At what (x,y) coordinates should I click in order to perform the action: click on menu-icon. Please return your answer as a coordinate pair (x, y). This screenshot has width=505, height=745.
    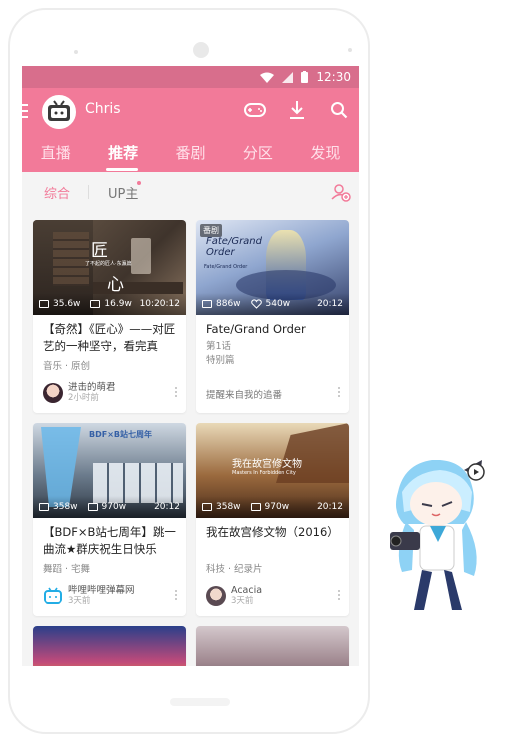
    Looking at the image, I should click on (25, 113).